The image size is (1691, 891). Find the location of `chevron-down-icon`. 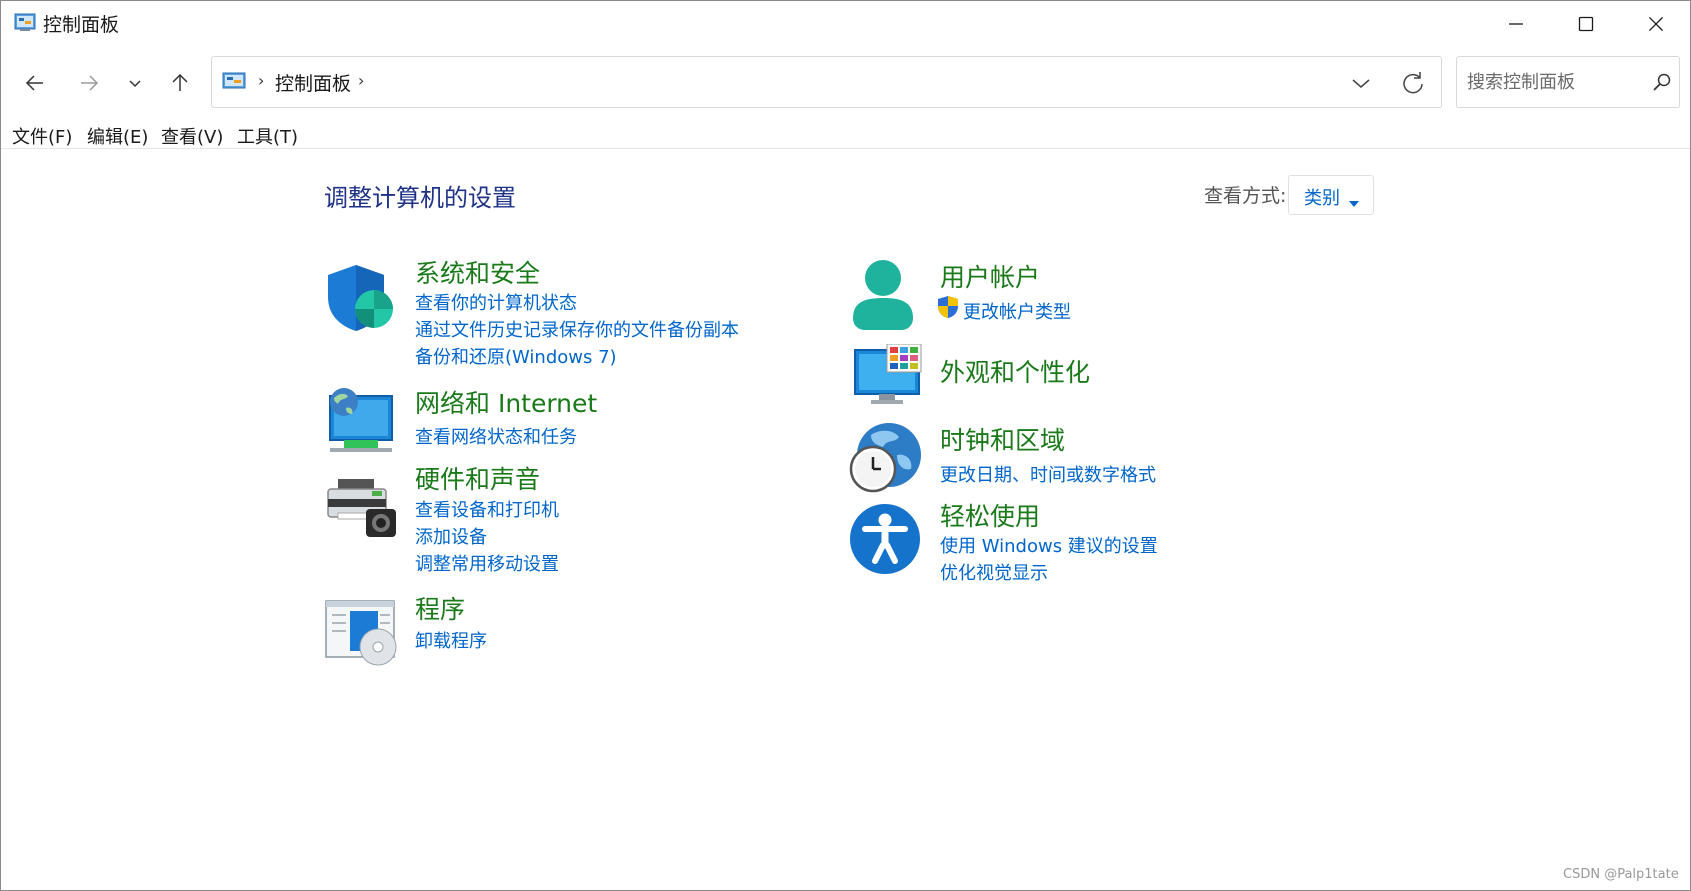

chevron-down-icon is located at coordinates (1361, 83).